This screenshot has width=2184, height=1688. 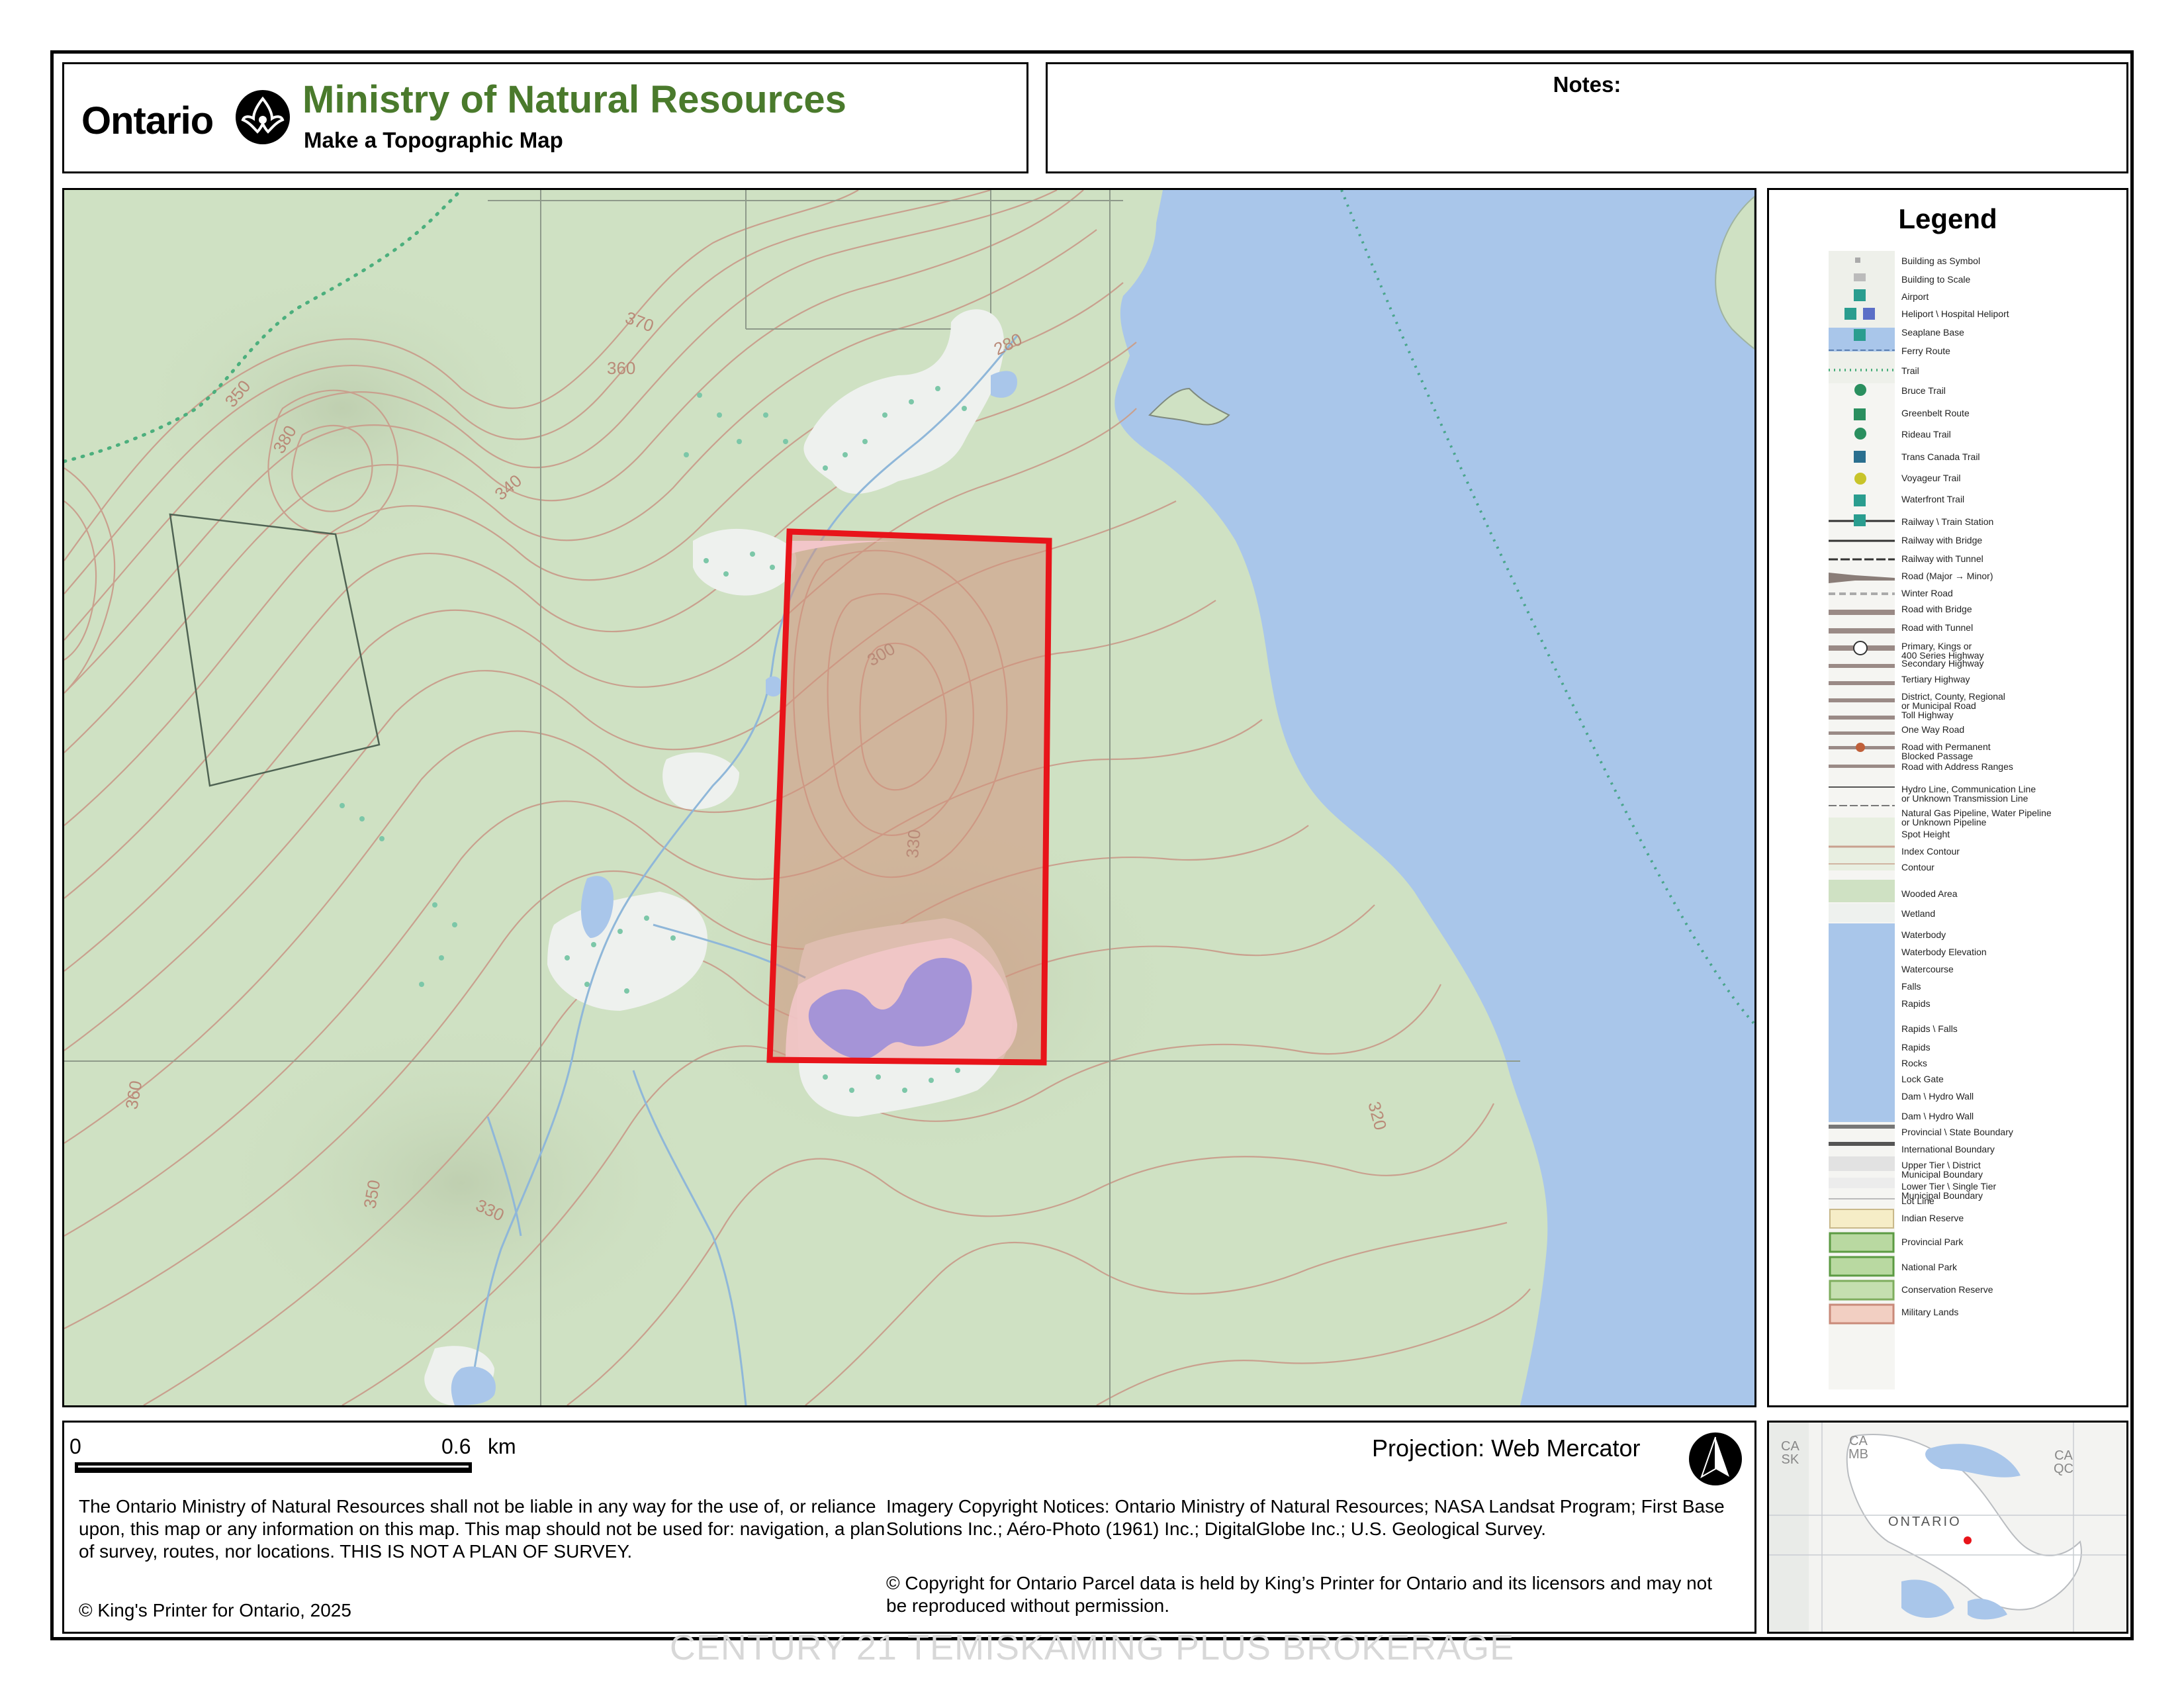 What do you see at coordinates (215, 1610) in the screenshot?
I see `copyright-text: © King's Printer for Ontario, 2025` at bounding box center [215, 1610].